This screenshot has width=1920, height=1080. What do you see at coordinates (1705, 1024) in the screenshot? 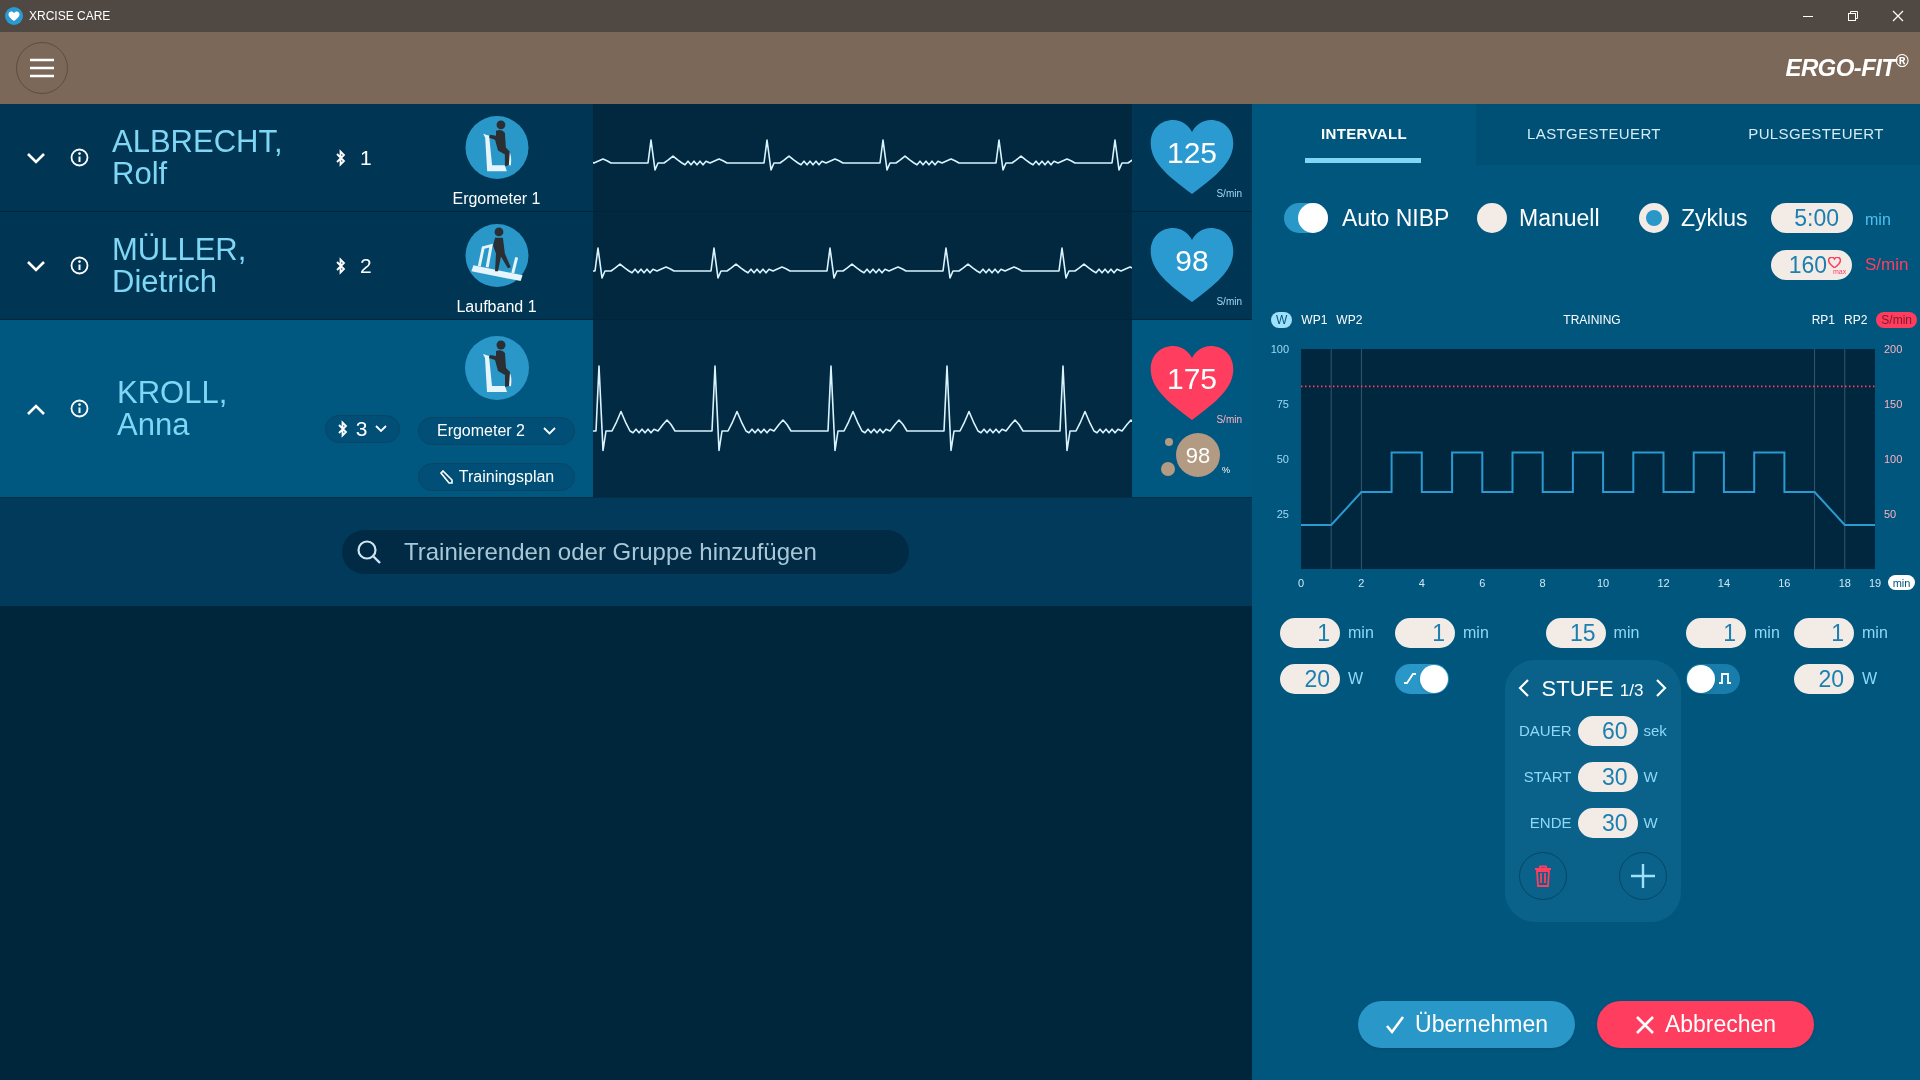
I see `cancel-button: Abbrechen` at bounding box center [1705, 1024].